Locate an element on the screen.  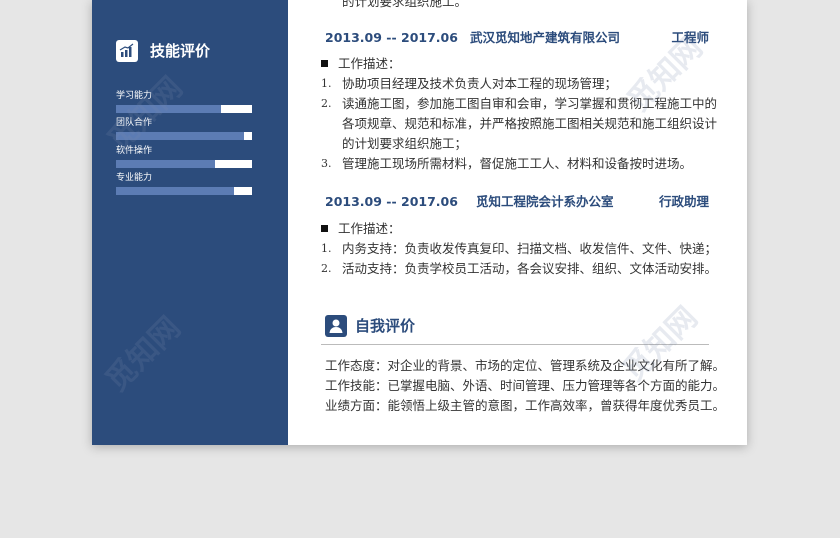
skill-label: 专业能力 is located at coordinates (134, 178).